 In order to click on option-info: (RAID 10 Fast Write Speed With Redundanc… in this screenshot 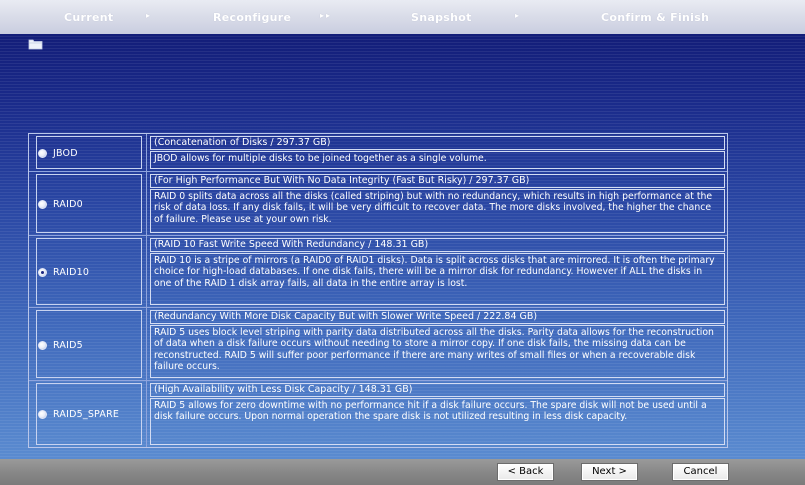, I will do `click(437, 271)`.